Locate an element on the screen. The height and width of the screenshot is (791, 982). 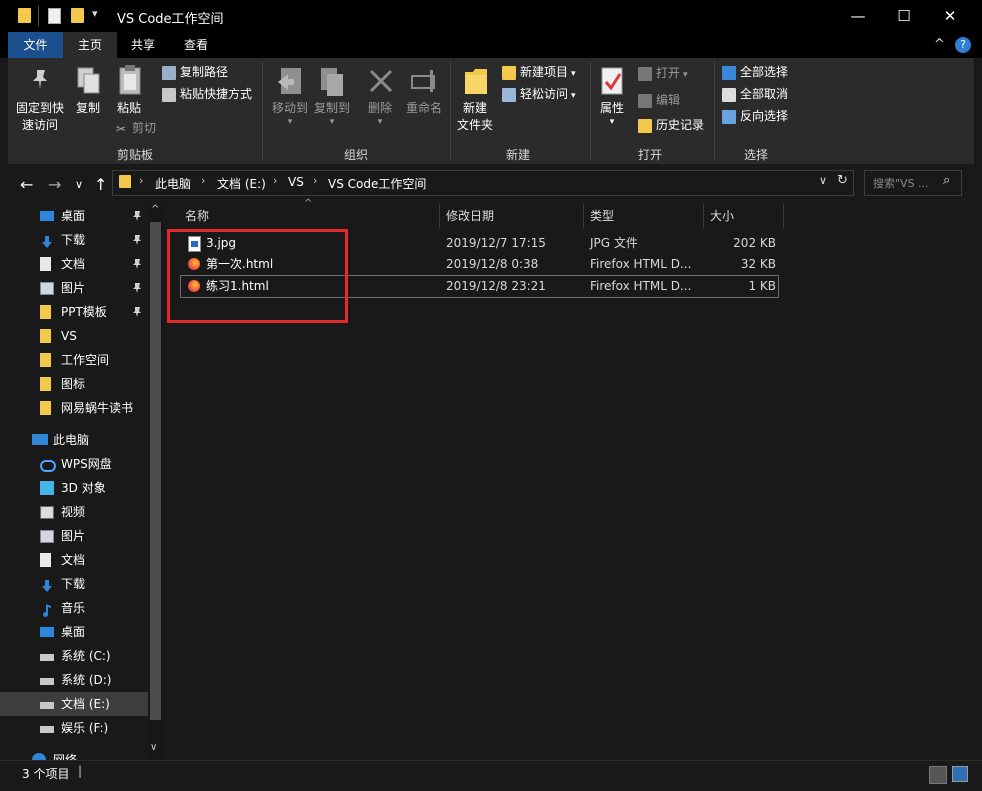
tab-file: 文件 is located at coordinates (35, 45).